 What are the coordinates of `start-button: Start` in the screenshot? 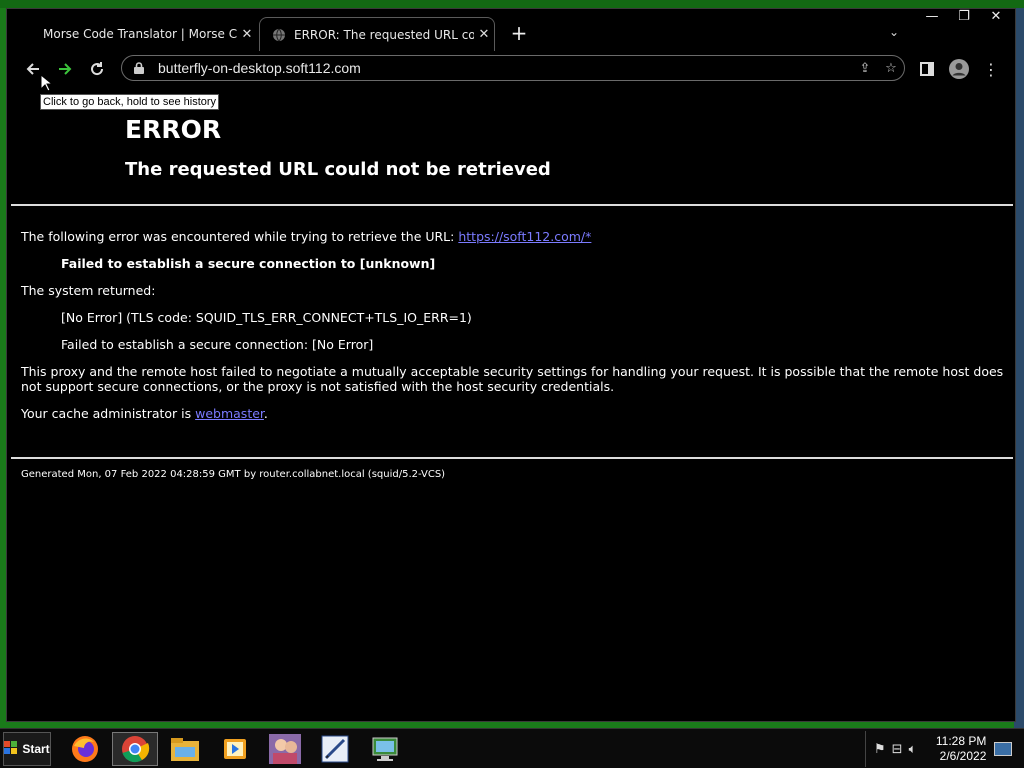 It's located at (27, 749).